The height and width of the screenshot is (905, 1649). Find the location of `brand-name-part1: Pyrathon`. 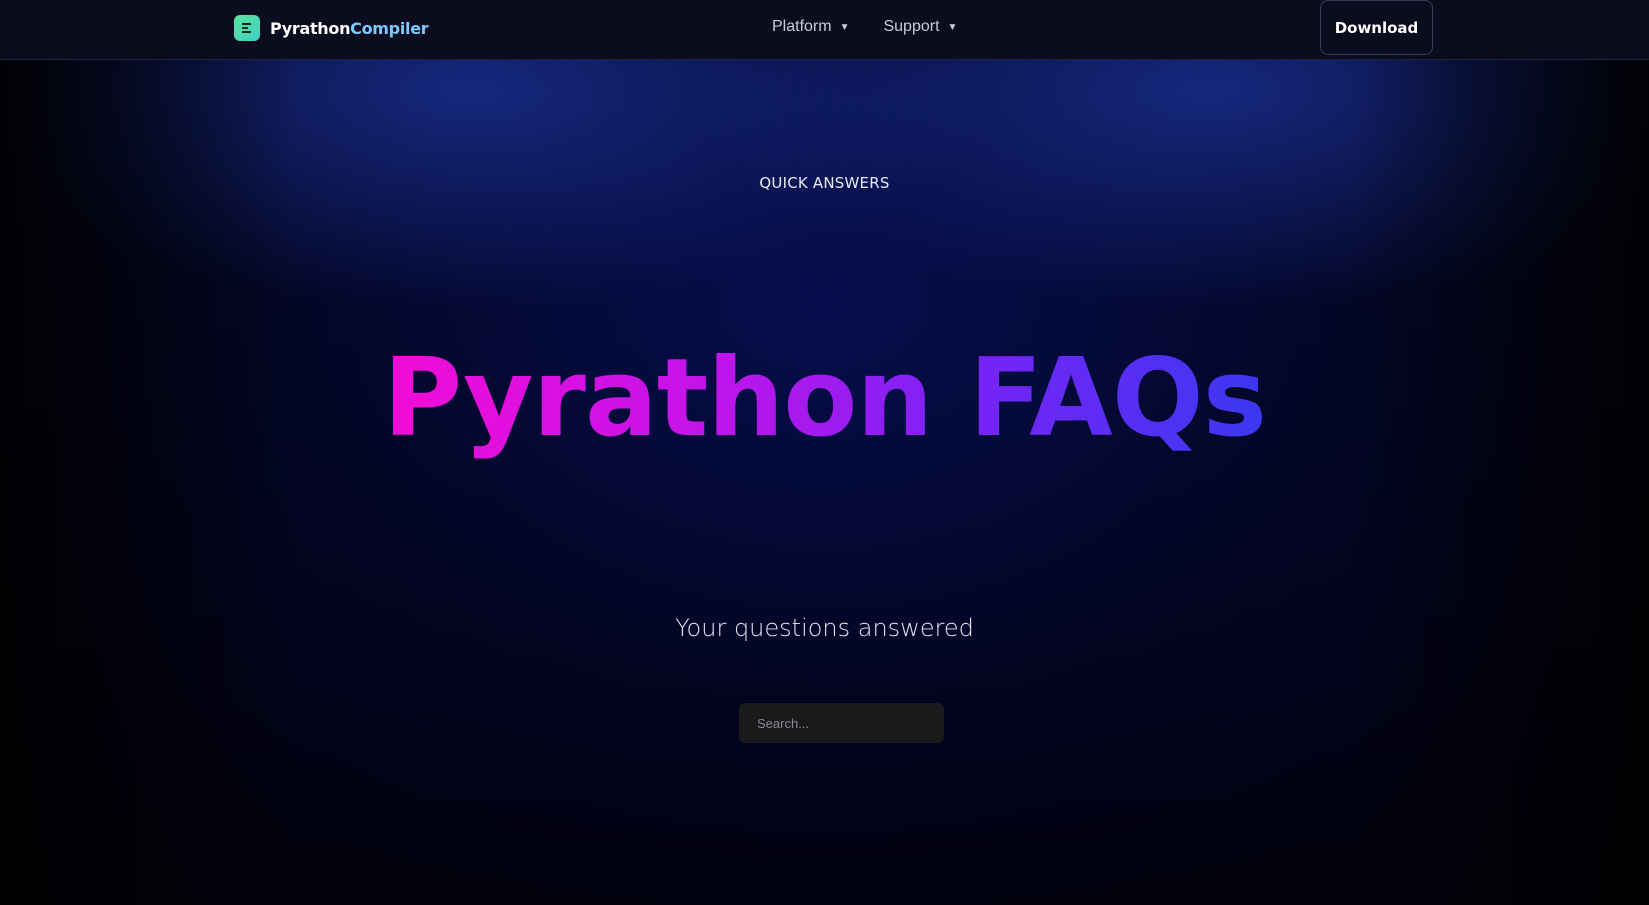

brand-name-part1: Pyrathon is located at coordinates (310, 28).